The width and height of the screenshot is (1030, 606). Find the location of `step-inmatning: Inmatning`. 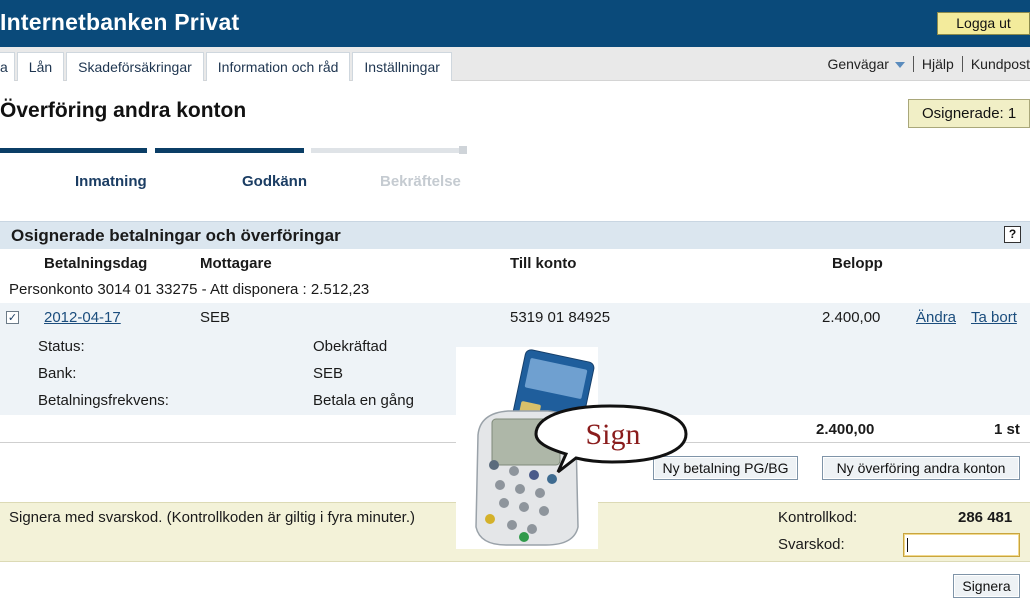

step-inmatning: Inmatning is located at coordinates (111, 181).